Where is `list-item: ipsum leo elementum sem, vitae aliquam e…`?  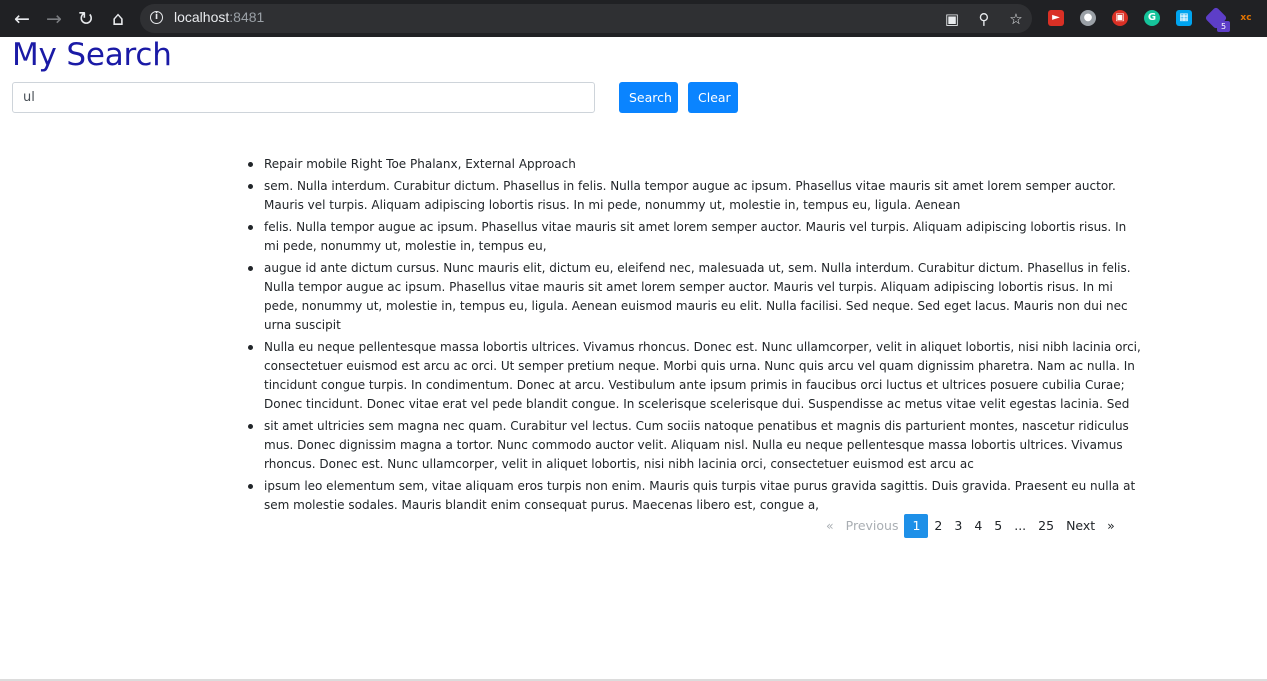 list-item: ipsum leo elementum sem, vitae aliquam e… is located at coordinates (696, 496).